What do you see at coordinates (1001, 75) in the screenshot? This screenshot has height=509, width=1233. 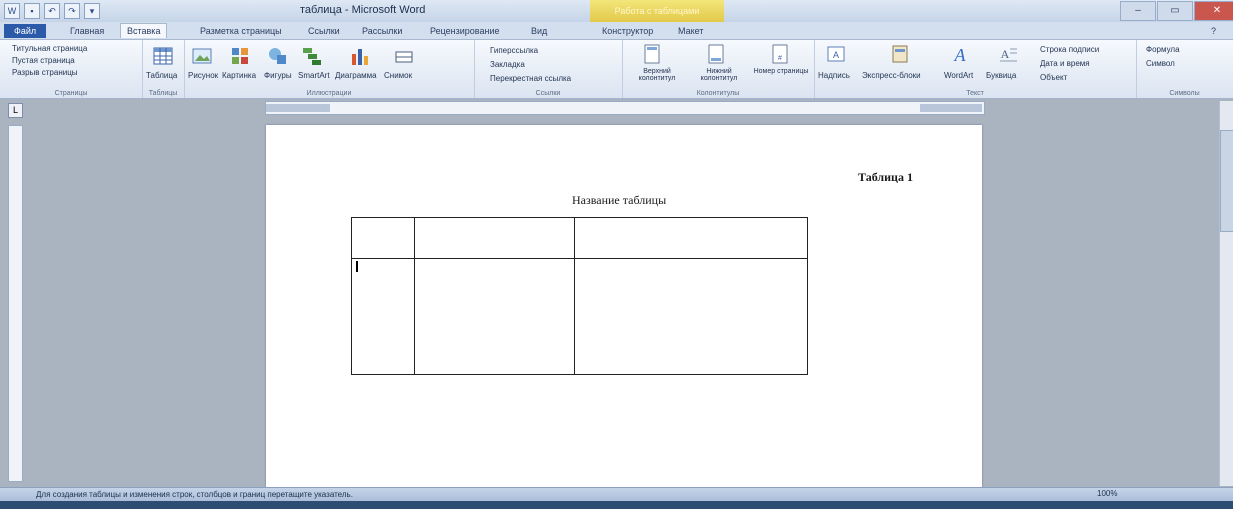 I see `dropcap-button-label: Буквица` at bounding box center [1001, 75].